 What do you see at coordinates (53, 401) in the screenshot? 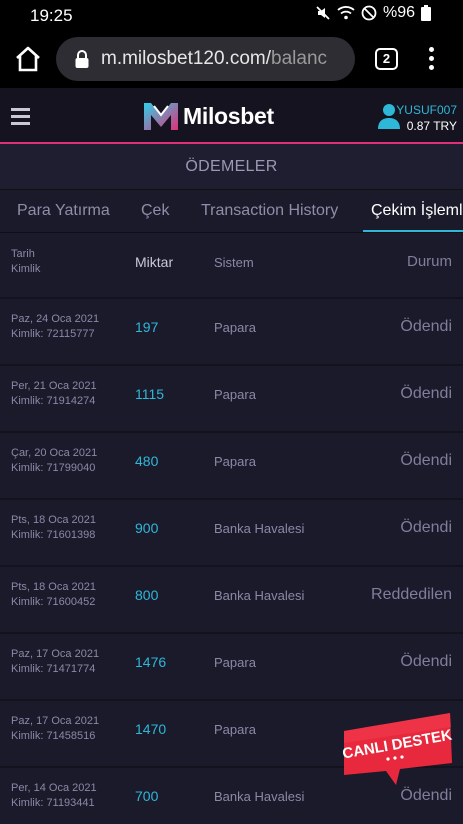
I see `row-id: Kimlik: 71914274` at bounding box center [53, 401].